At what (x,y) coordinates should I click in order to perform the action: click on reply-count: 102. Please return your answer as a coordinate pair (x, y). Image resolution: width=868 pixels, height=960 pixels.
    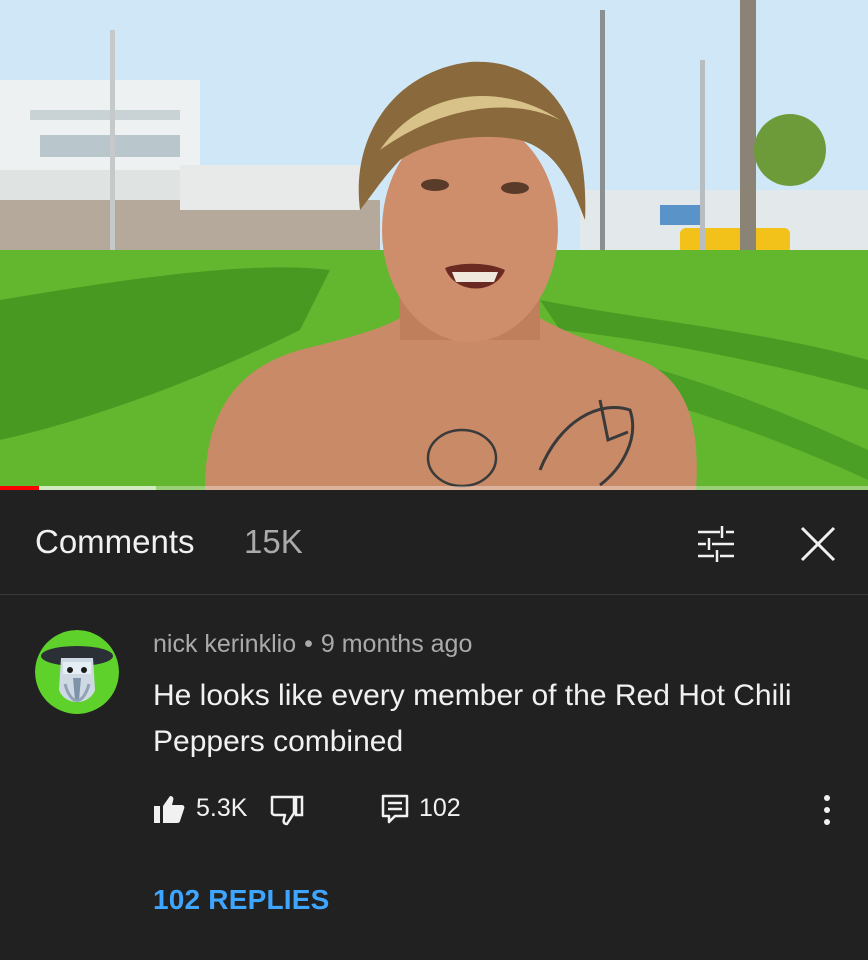
    Looking at the image, I should click on (440, 808).